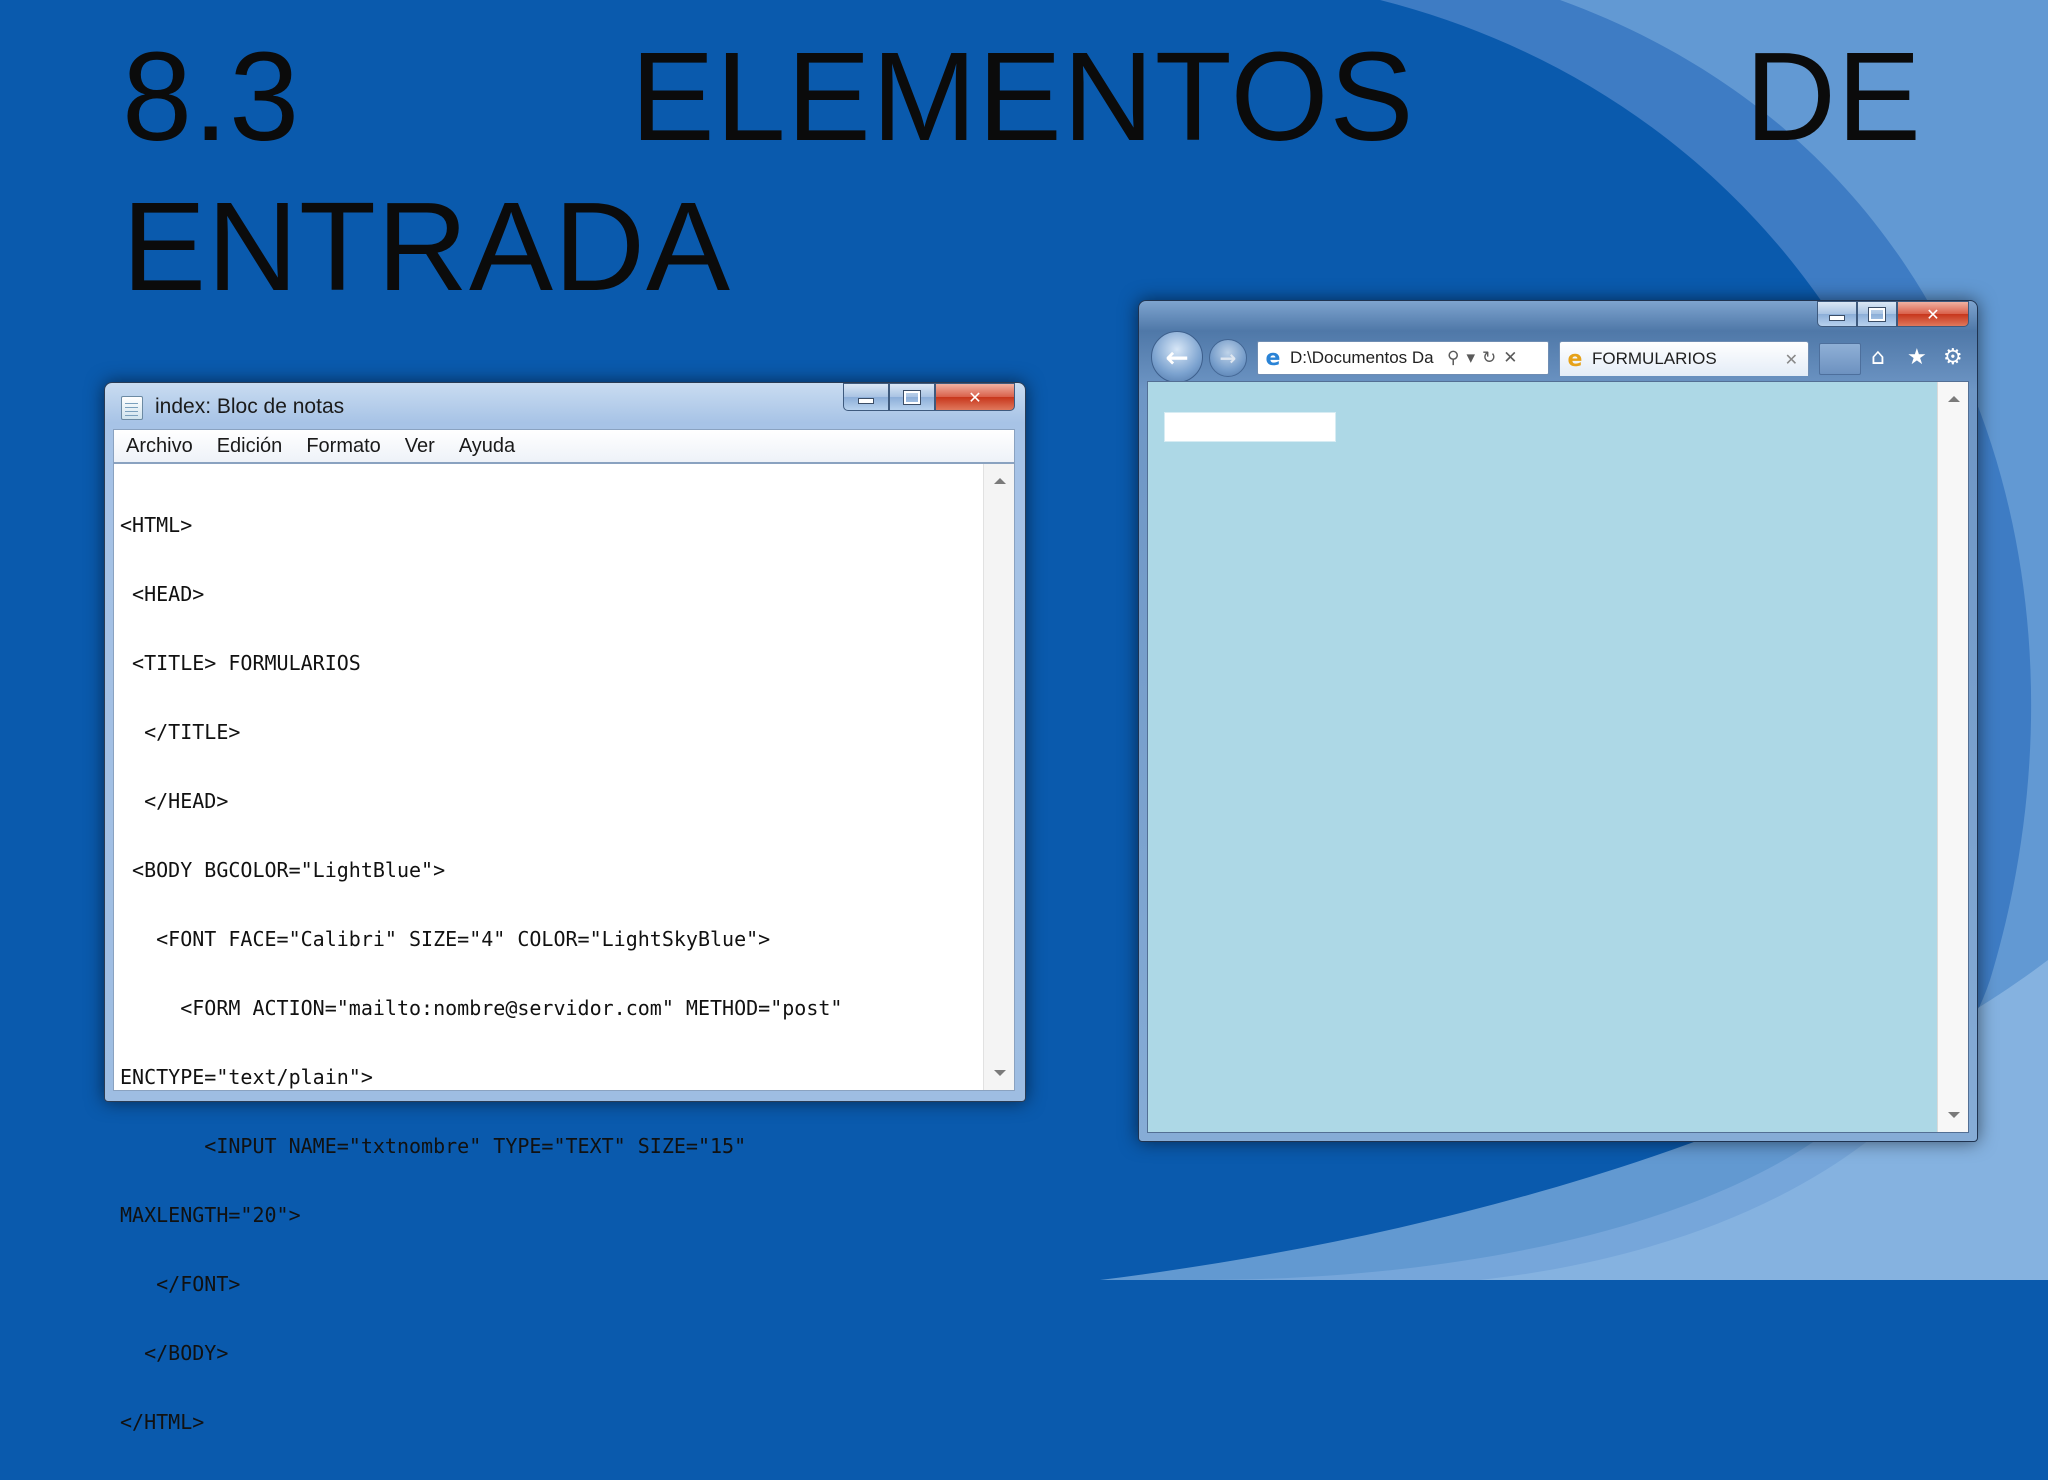 Image resolution: width=2048 pixels, height=1480 pixels. I want to click on notepad-menubar: Archivo Edición Formato Ver Ayuda, so click(564, 446).